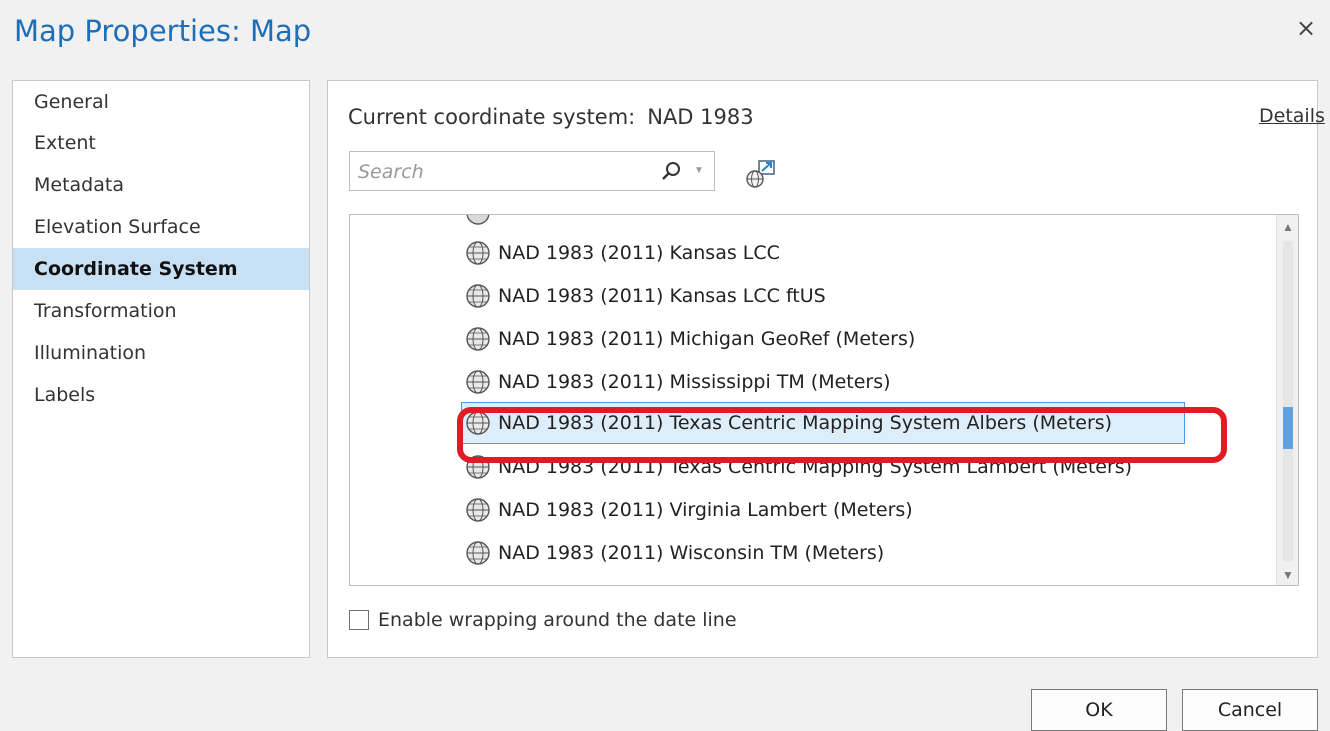  What do you see at coordinates (503, 172) in the screenshot?
I see `search-input` at bounding box center [503, 172].